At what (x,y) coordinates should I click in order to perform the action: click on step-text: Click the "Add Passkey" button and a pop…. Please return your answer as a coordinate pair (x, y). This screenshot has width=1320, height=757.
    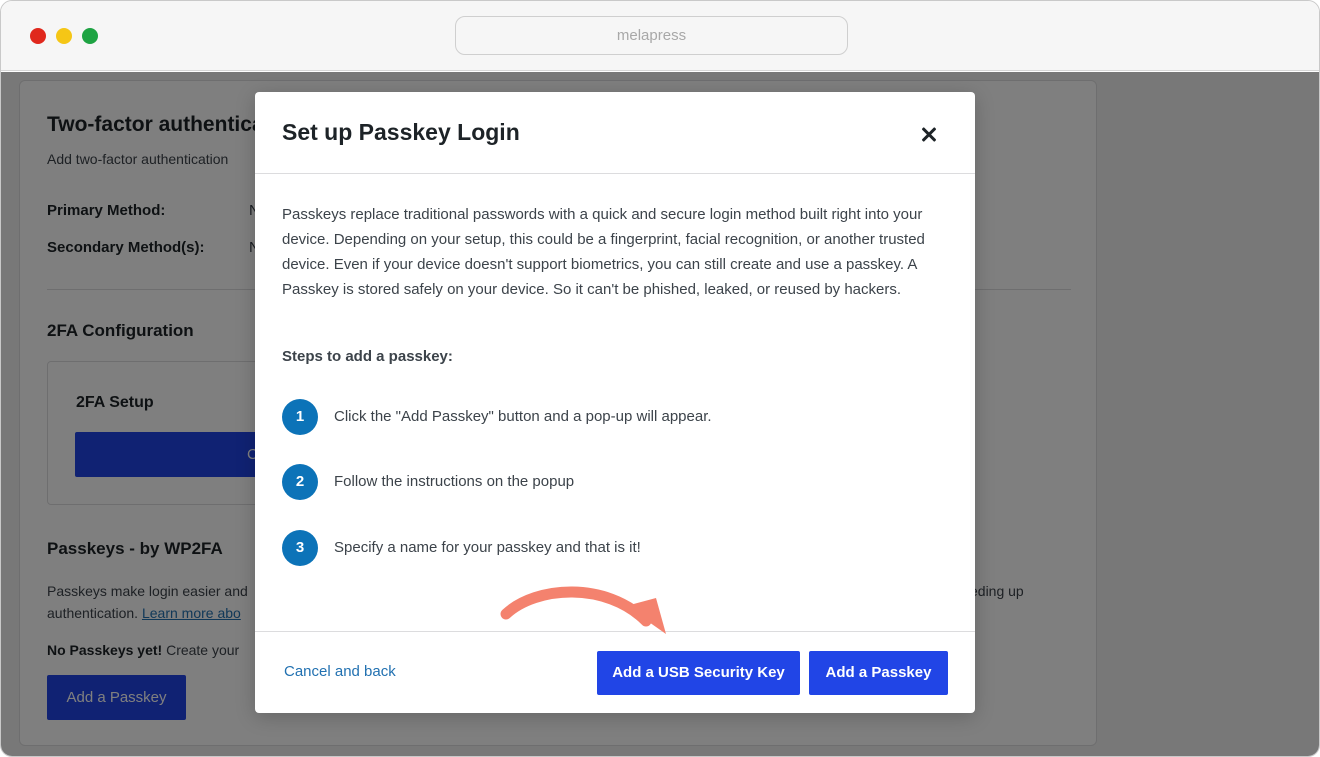
    Looking at the image, I should click on (523, 416).